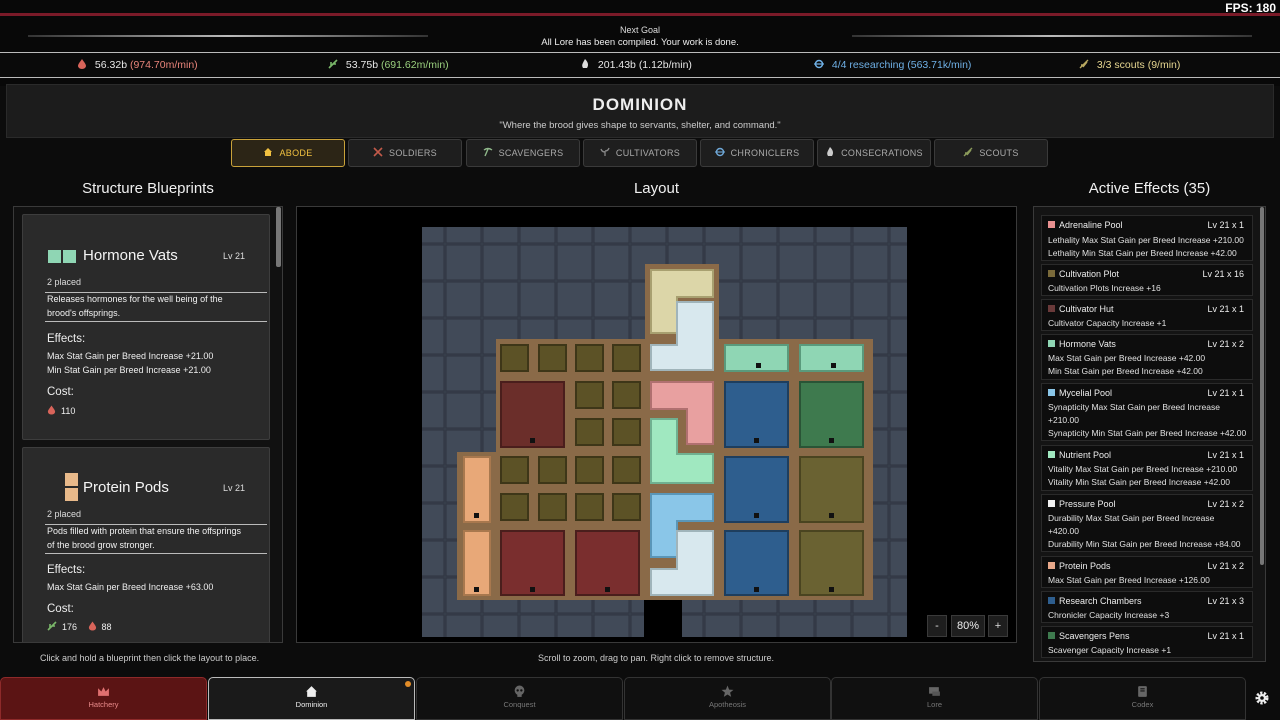  What do you see at coordinates (1120, 65) in the screenshot?
I see `resource-amount: 3/3 scouts` at bounding box center [1120, 65].